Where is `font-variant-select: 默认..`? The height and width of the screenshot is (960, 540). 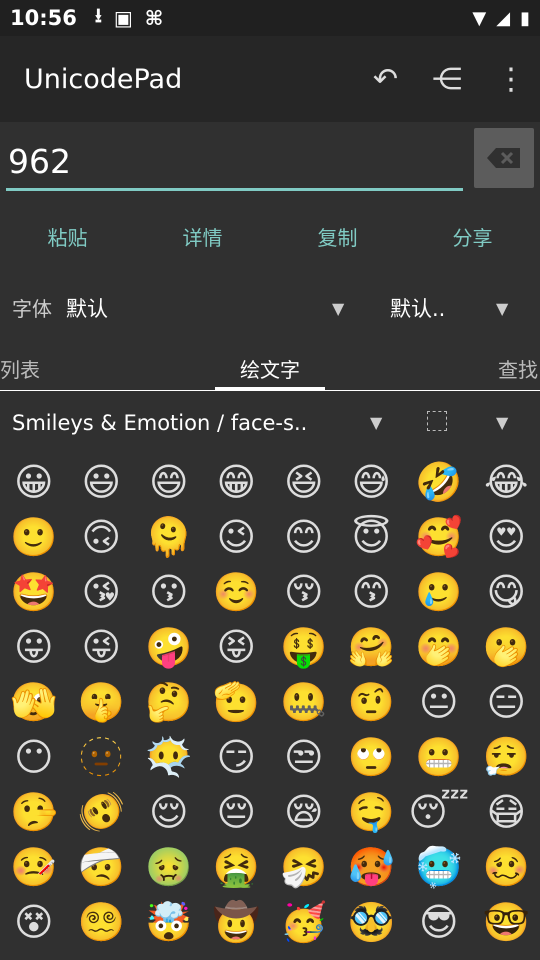 font-variant-select: 默认.. is located at coordinates (417, 309).